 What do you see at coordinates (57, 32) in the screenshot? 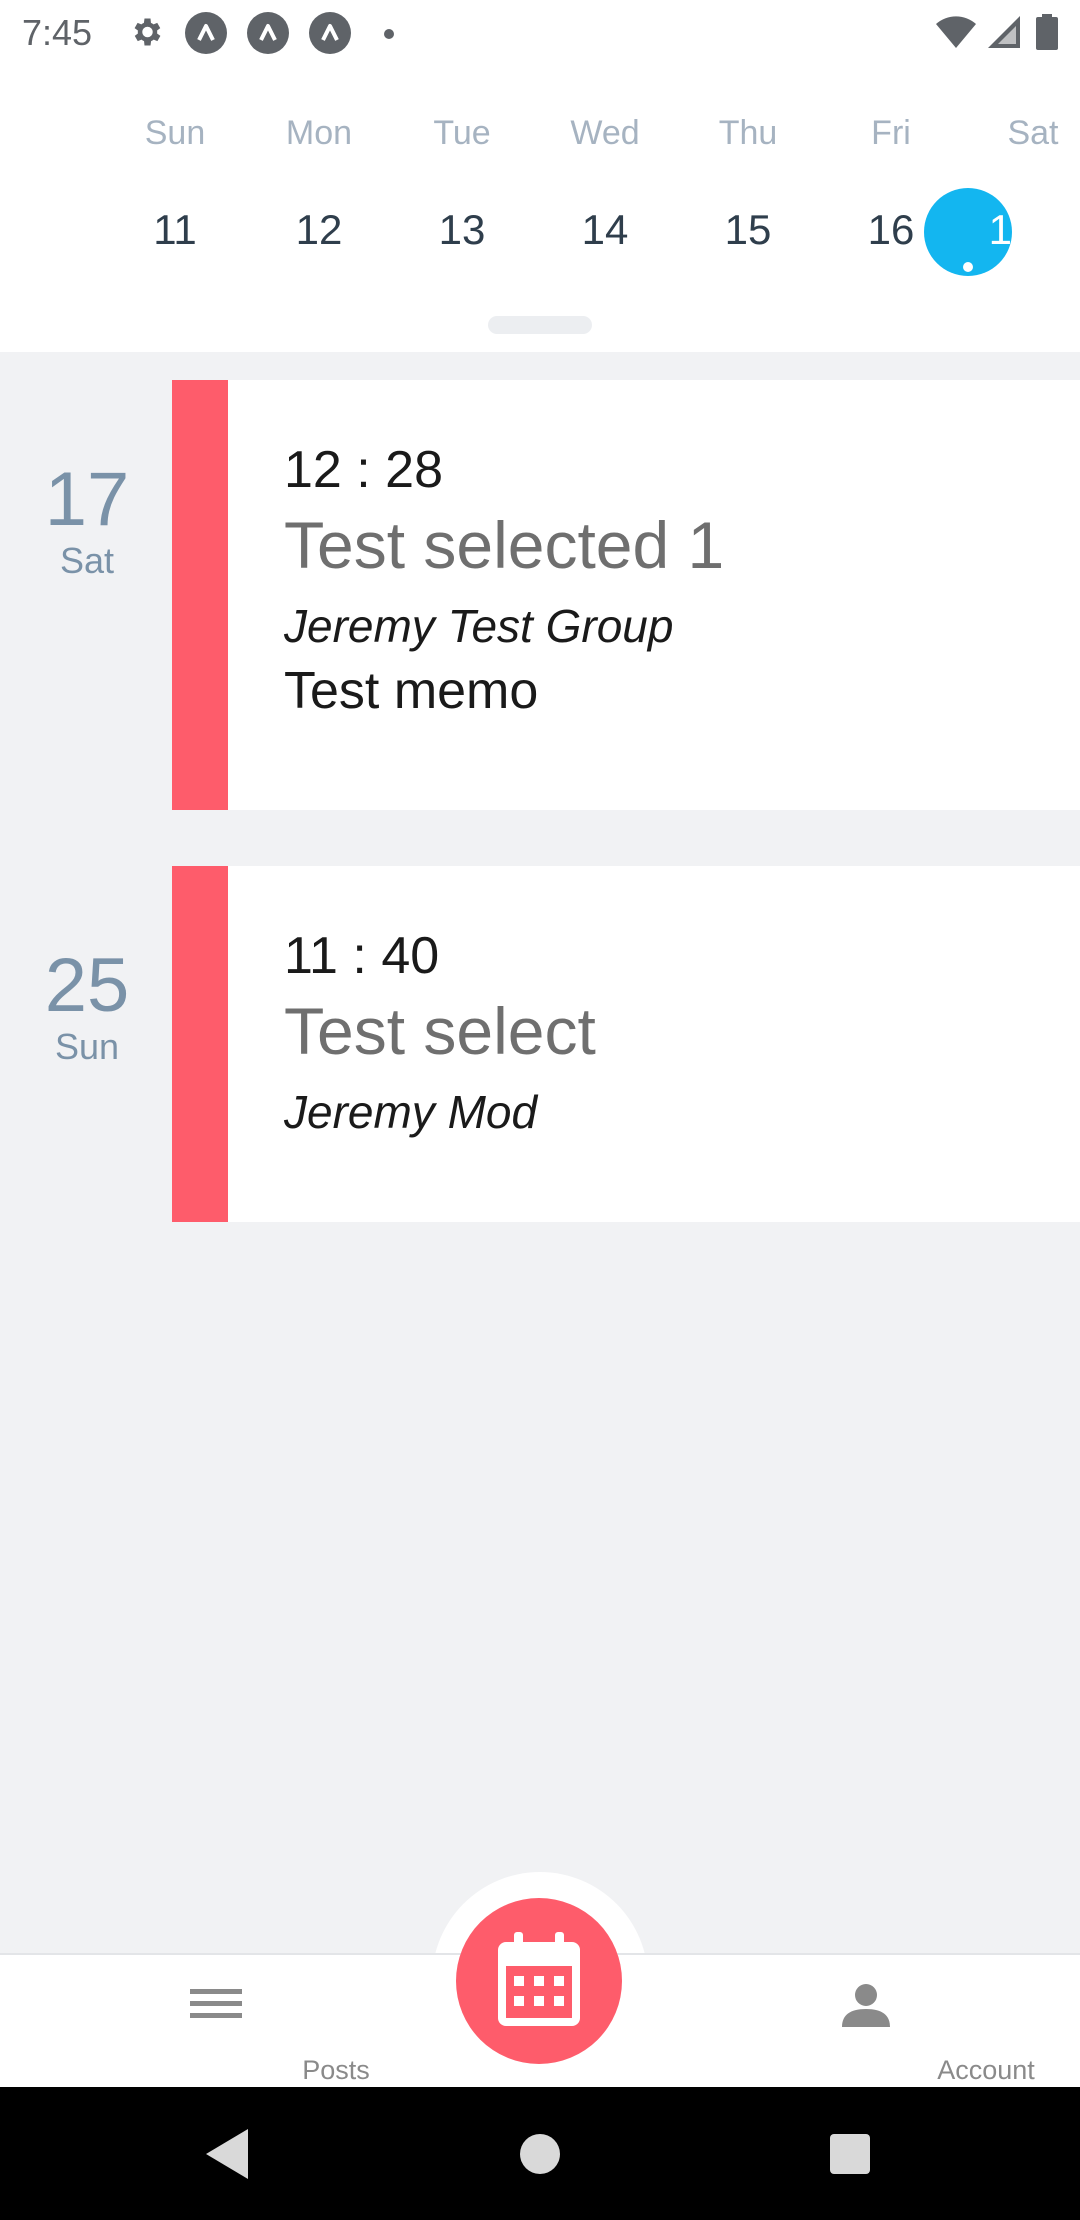
I see `status-time: 7:45` at bounding box center [57, 32].